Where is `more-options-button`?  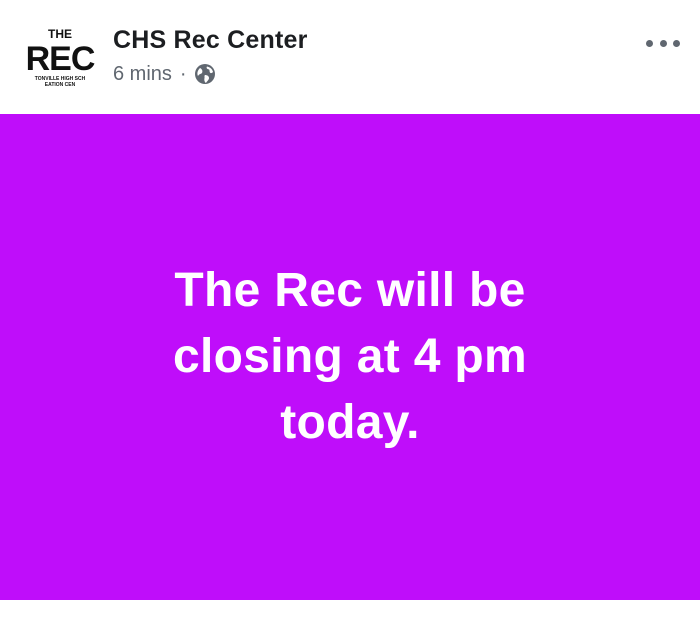 more-options-button is located at coordinates (663, 43).